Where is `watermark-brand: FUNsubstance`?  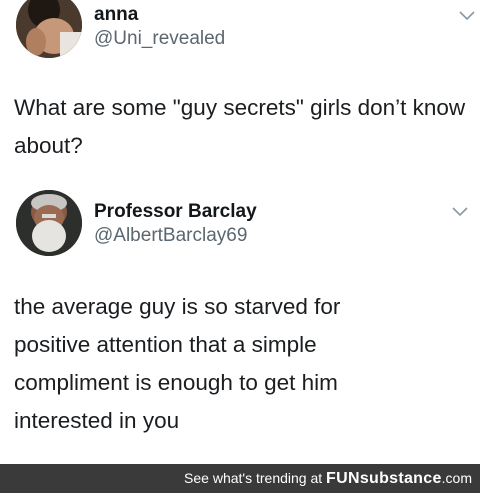
watermark-brand: FUNsubstance is located at coordinates (384, 478).